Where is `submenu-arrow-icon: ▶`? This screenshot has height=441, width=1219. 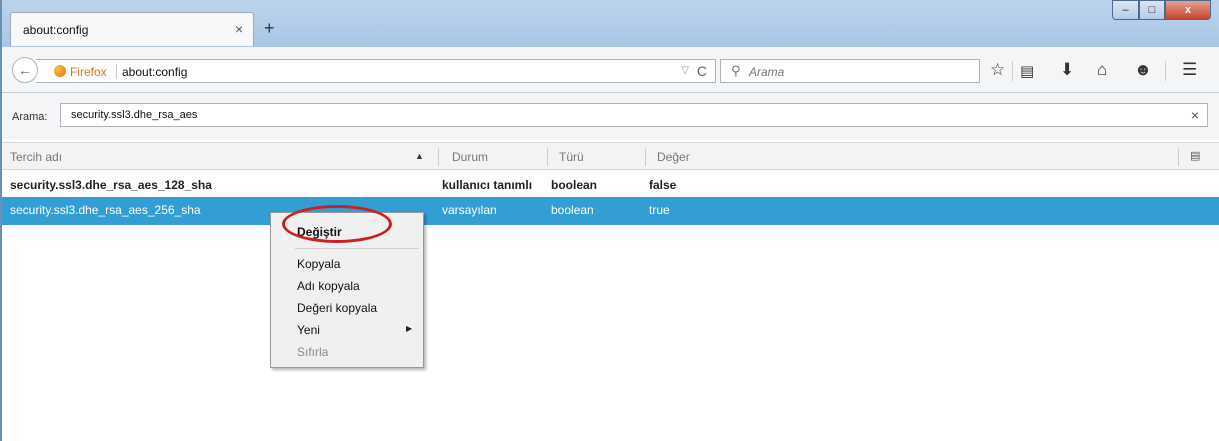
submenu-arrow-icon: ▶ is located at coordinates (409, 328).